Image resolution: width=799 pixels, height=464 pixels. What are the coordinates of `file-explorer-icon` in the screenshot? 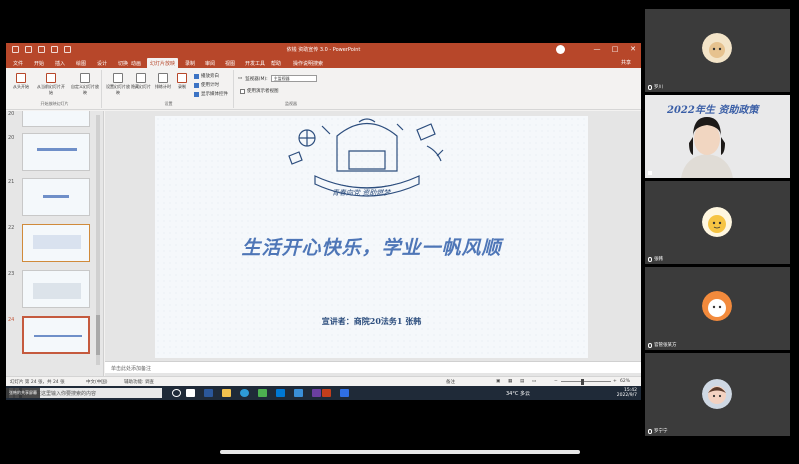 It's located at (226, 393).